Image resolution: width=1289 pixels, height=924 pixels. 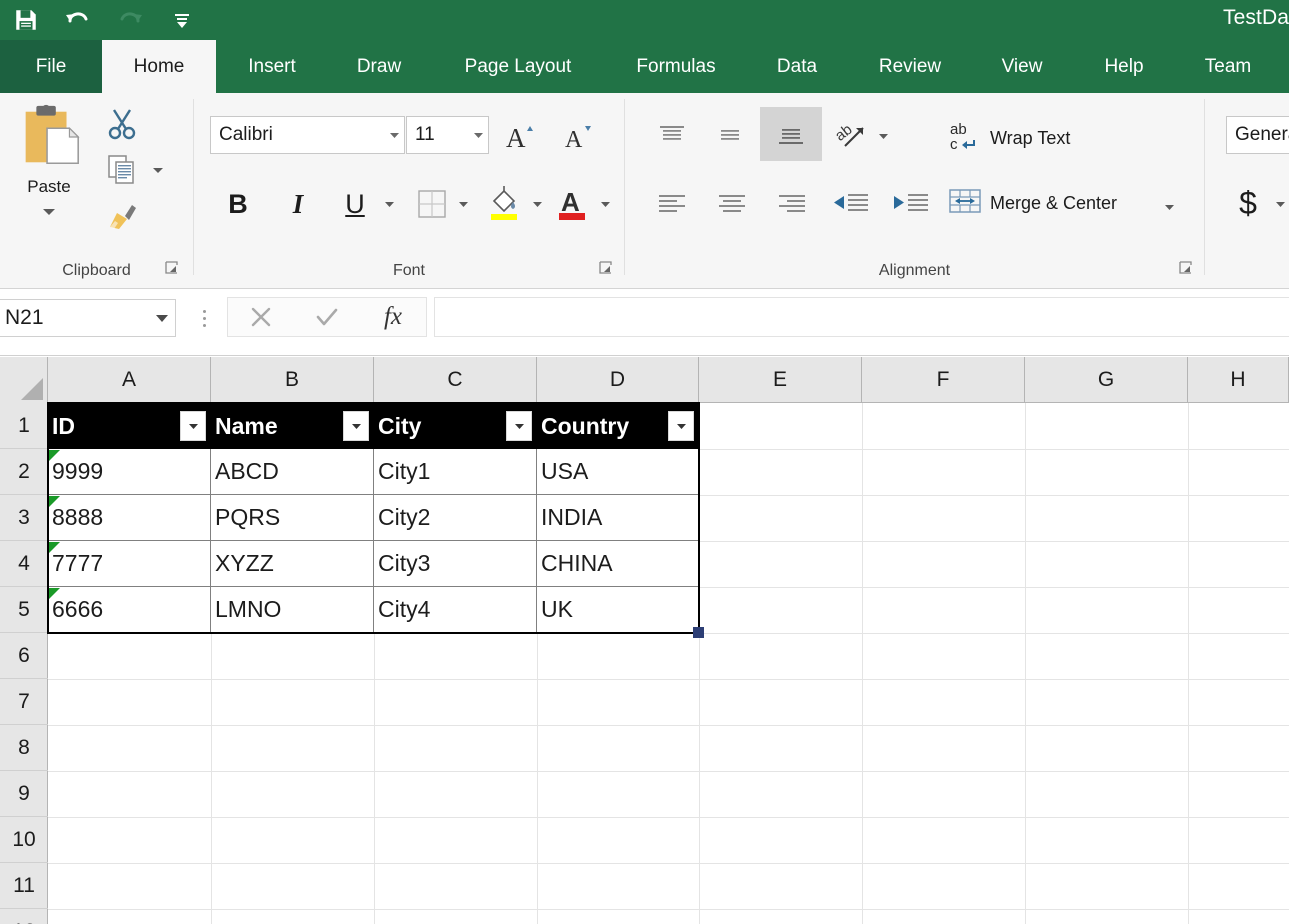 What do you see at coordinates (24, 380) in the screenshot?
I see `select-all-corner` at bounding box center [24, 380].